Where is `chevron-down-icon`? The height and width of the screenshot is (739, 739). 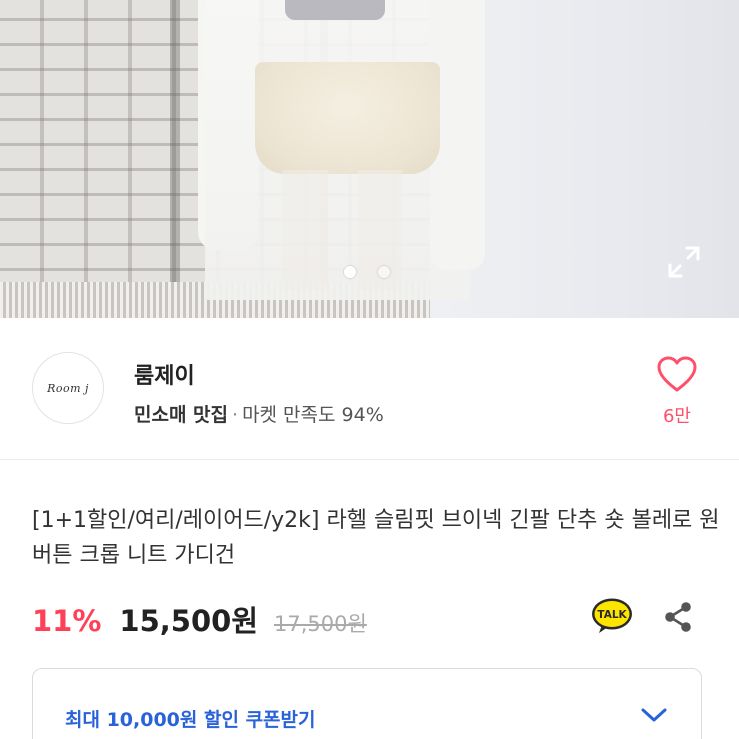 chevron-down-icon is located at coordinates (654, 715).